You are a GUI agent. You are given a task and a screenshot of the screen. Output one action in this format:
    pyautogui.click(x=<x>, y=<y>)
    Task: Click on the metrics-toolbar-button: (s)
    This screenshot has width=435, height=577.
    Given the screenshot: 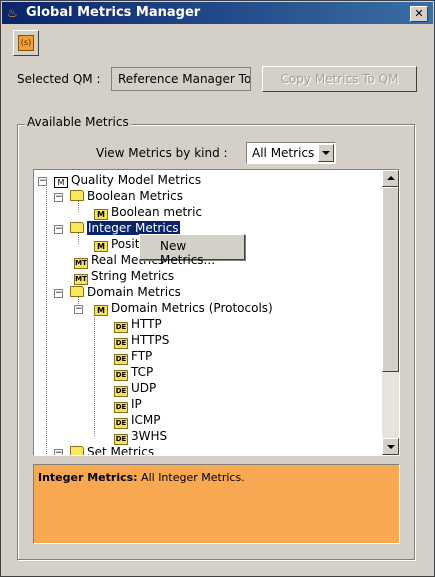 What is the action you would take?
    pyautogui.click(x=26, y=43)
    